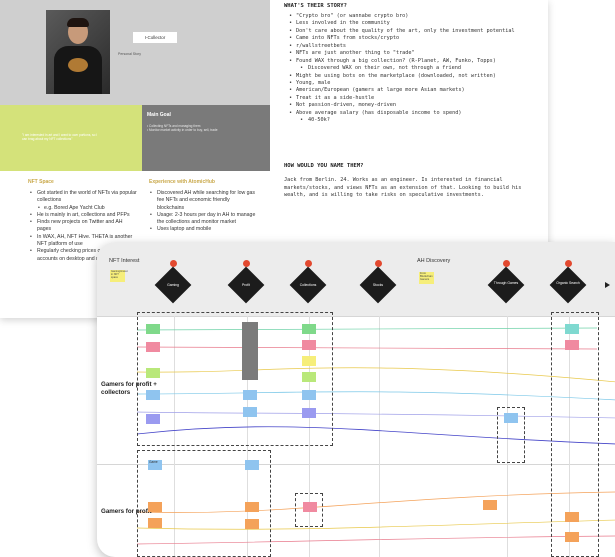  I want to click on persona-name-field: I-Collector, so click(155, 37).